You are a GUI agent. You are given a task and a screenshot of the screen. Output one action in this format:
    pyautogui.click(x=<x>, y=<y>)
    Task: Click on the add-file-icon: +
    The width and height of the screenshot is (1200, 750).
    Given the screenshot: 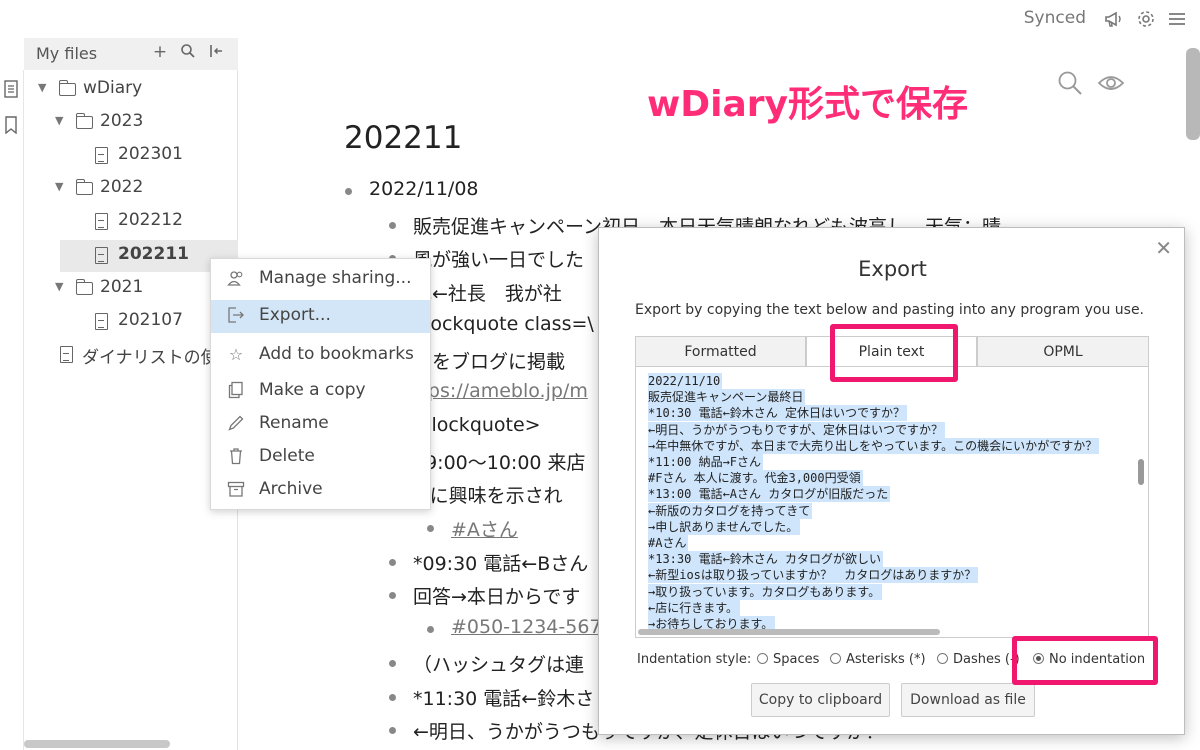 What is the action you would take?
    pyautogui.click(x=160, y=52)
    